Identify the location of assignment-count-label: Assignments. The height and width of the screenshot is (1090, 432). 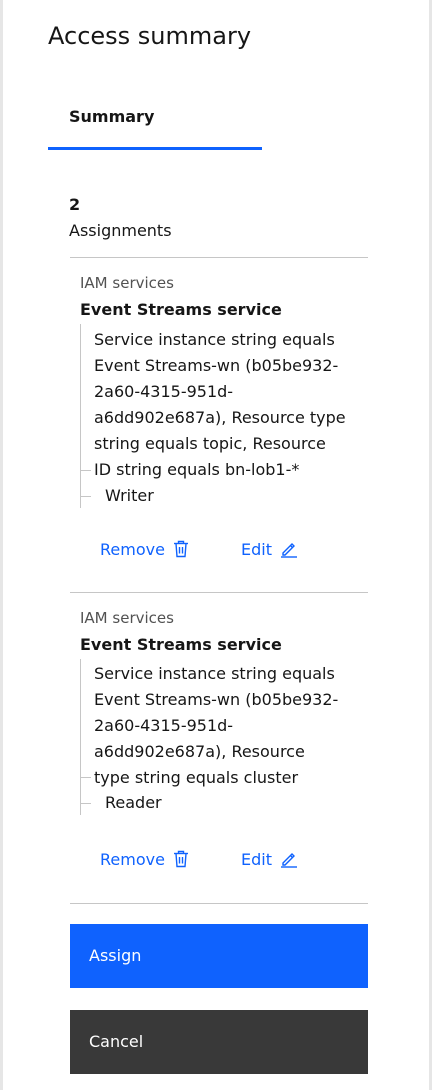
(120, 230).